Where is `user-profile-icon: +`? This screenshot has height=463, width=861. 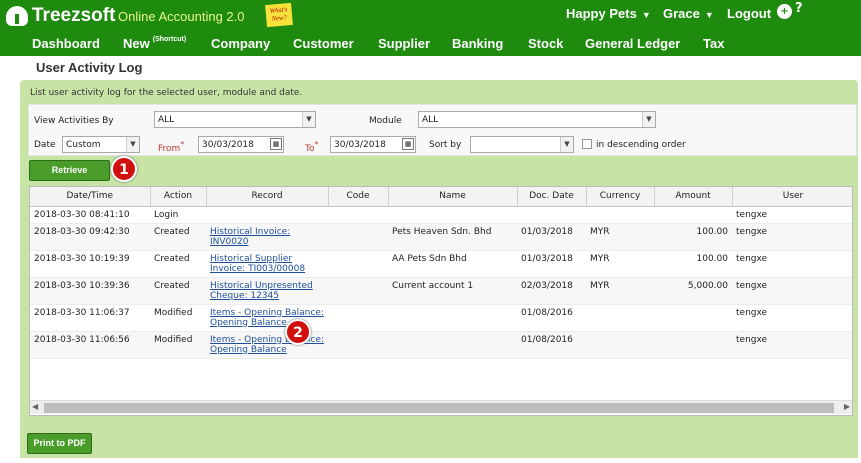
user-profile-icon: + is located at coordinates (784, 11).